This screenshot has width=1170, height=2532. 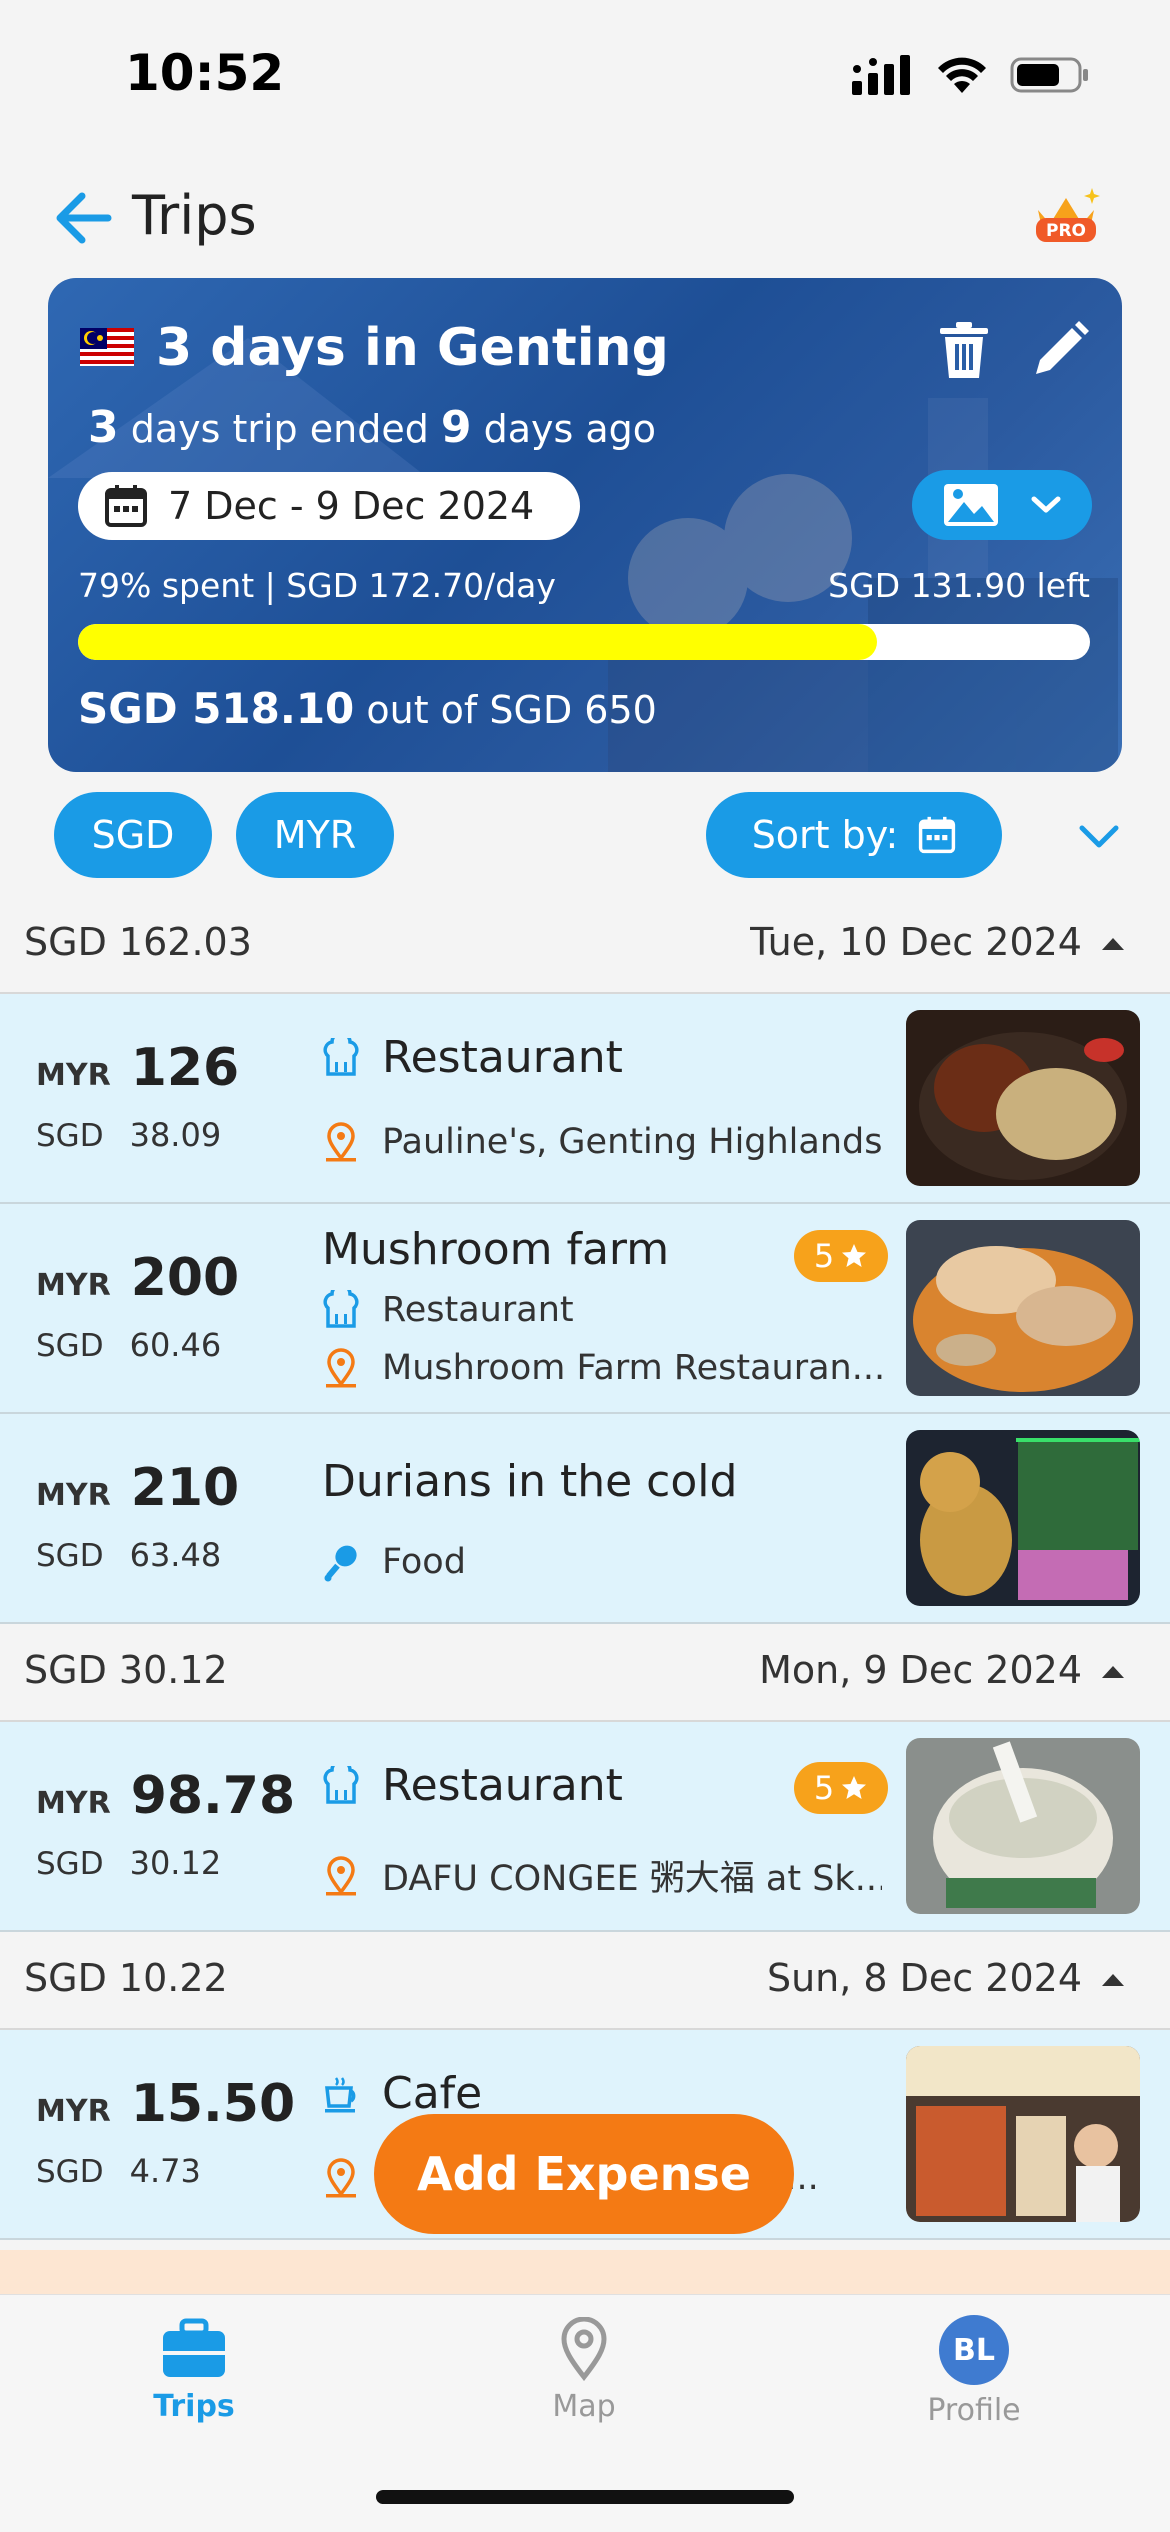 I want to click on sort-by-button: Sort by:, so click(x=854, y=835).